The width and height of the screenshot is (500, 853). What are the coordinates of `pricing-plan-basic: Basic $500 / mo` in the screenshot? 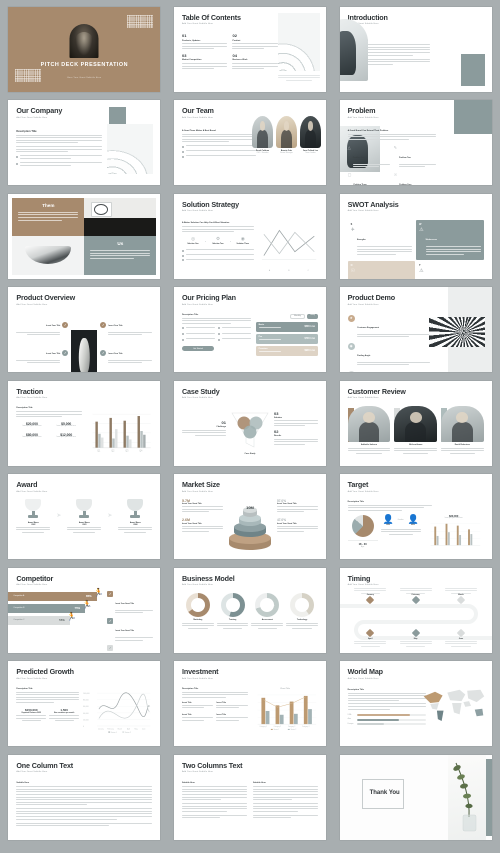 It's located at (286, 327).